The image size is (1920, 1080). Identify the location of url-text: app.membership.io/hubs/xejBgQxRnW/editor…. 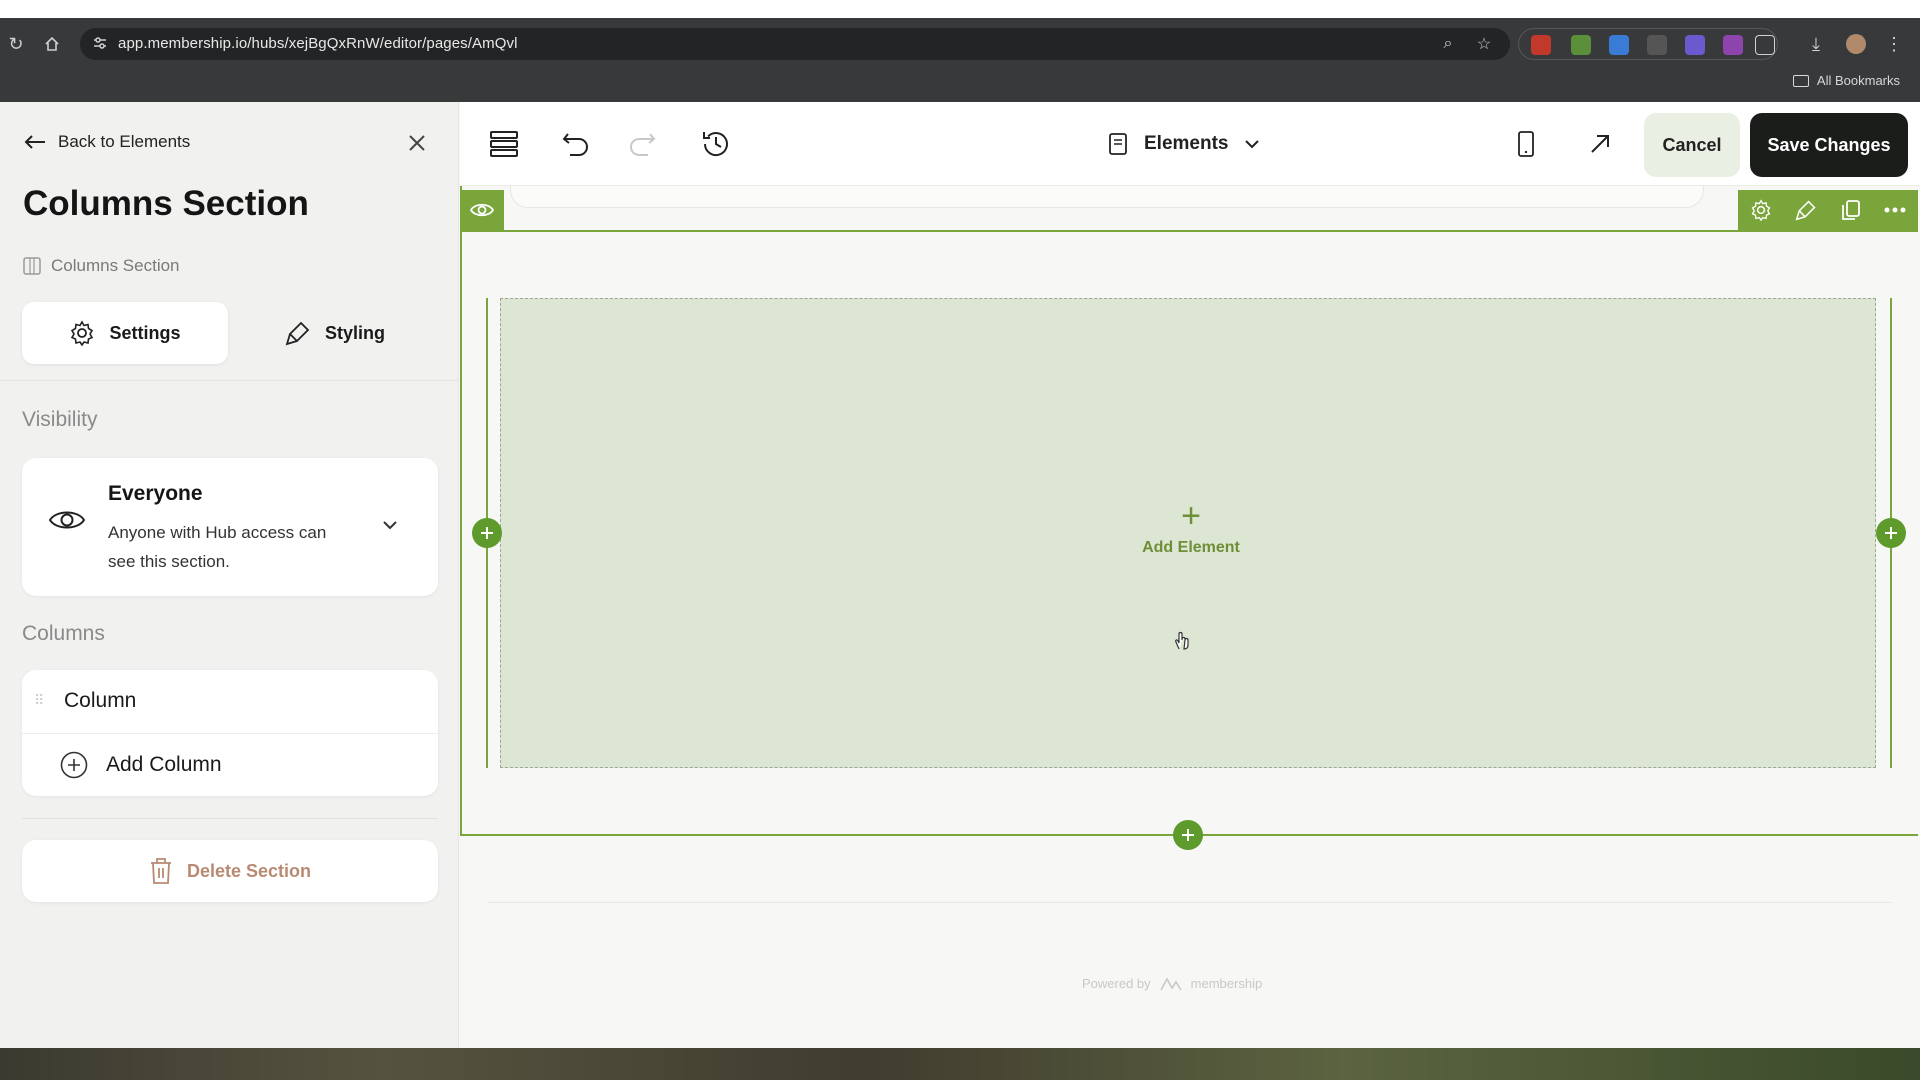
(318, 43).